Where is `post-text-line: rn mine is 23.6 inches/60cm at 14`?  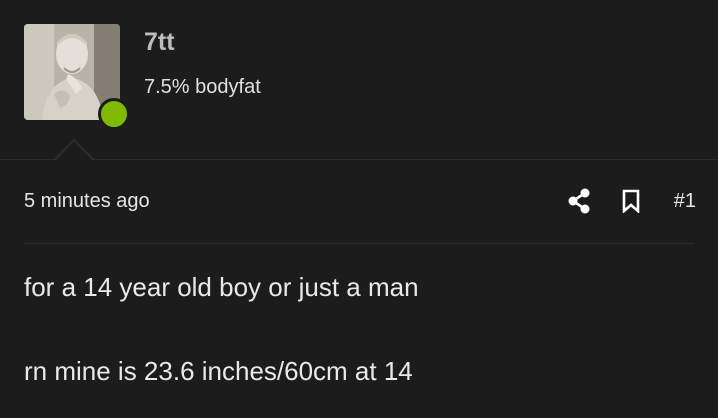 post-text-line: rn mine is 23.6 inches/60cm at 14 is located at coordinates (218, 371).